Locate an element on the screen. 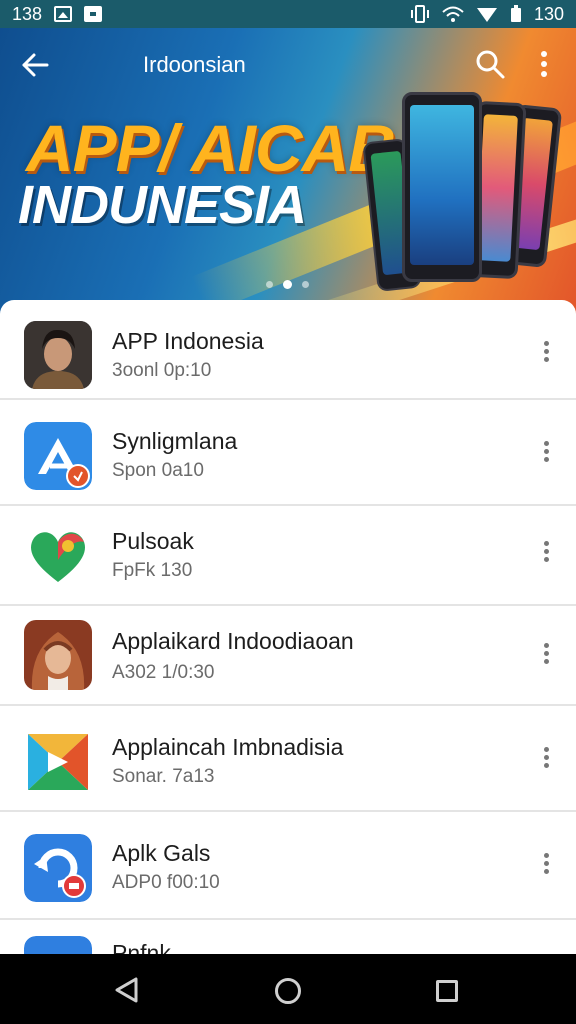 This screenshot has width=576, height=1024. blue-sync-app-icon is located at coordinates (58, 868).